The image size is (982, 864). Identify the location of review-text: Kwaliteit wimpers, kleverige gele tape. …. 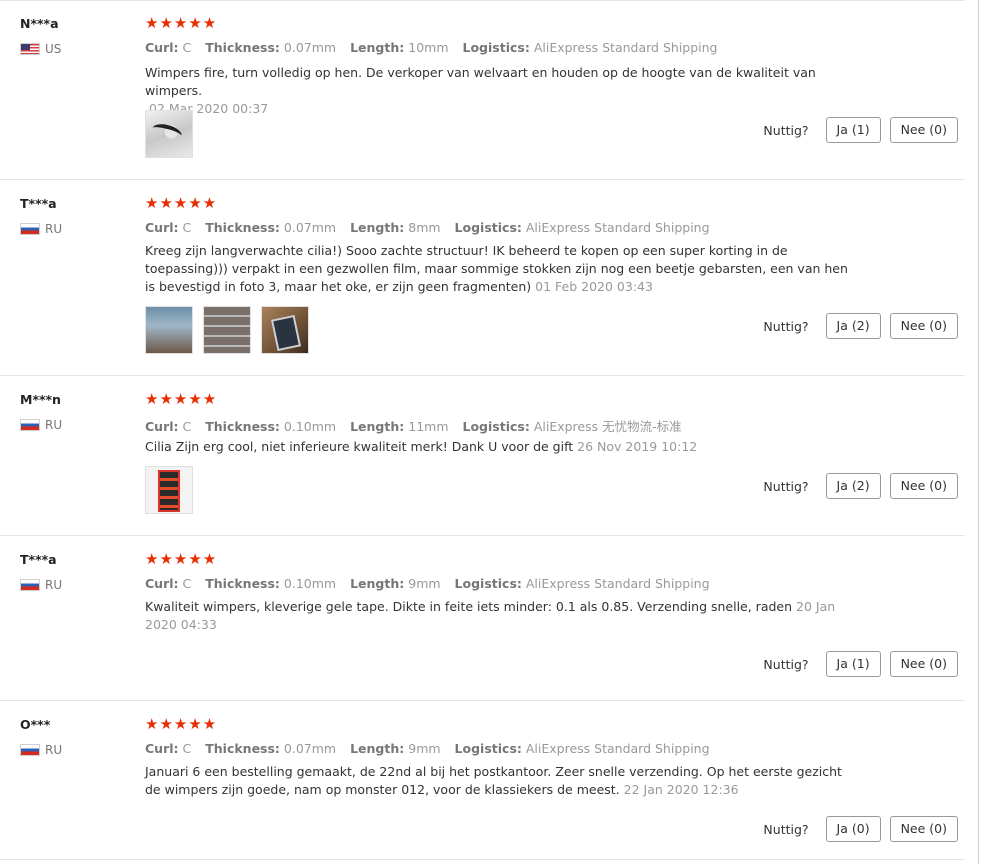
(490, 615).